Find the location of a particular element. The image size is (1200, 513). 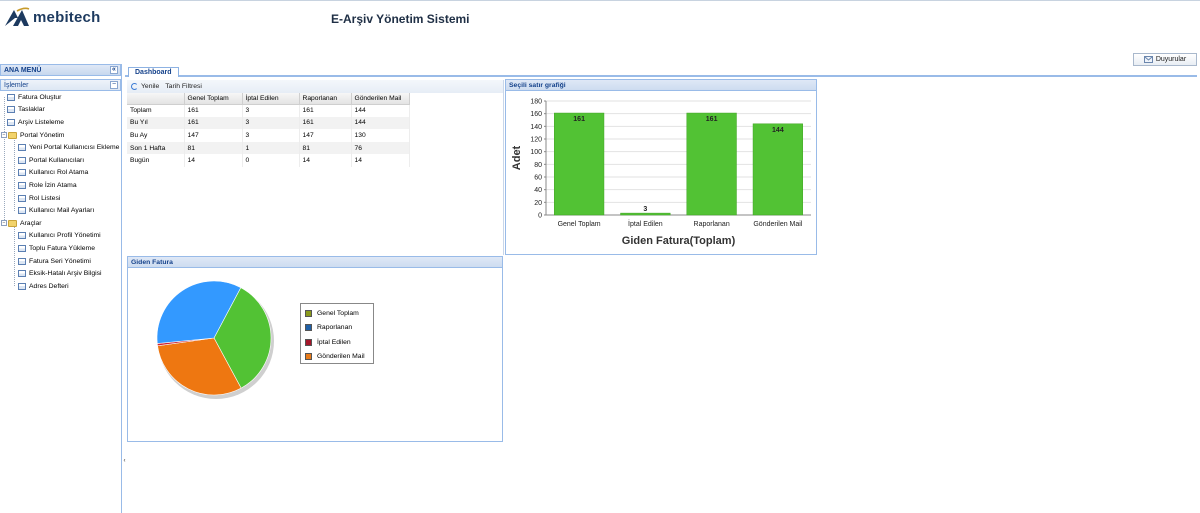

brand-name: mebitech is located at coordinates (67, 17).